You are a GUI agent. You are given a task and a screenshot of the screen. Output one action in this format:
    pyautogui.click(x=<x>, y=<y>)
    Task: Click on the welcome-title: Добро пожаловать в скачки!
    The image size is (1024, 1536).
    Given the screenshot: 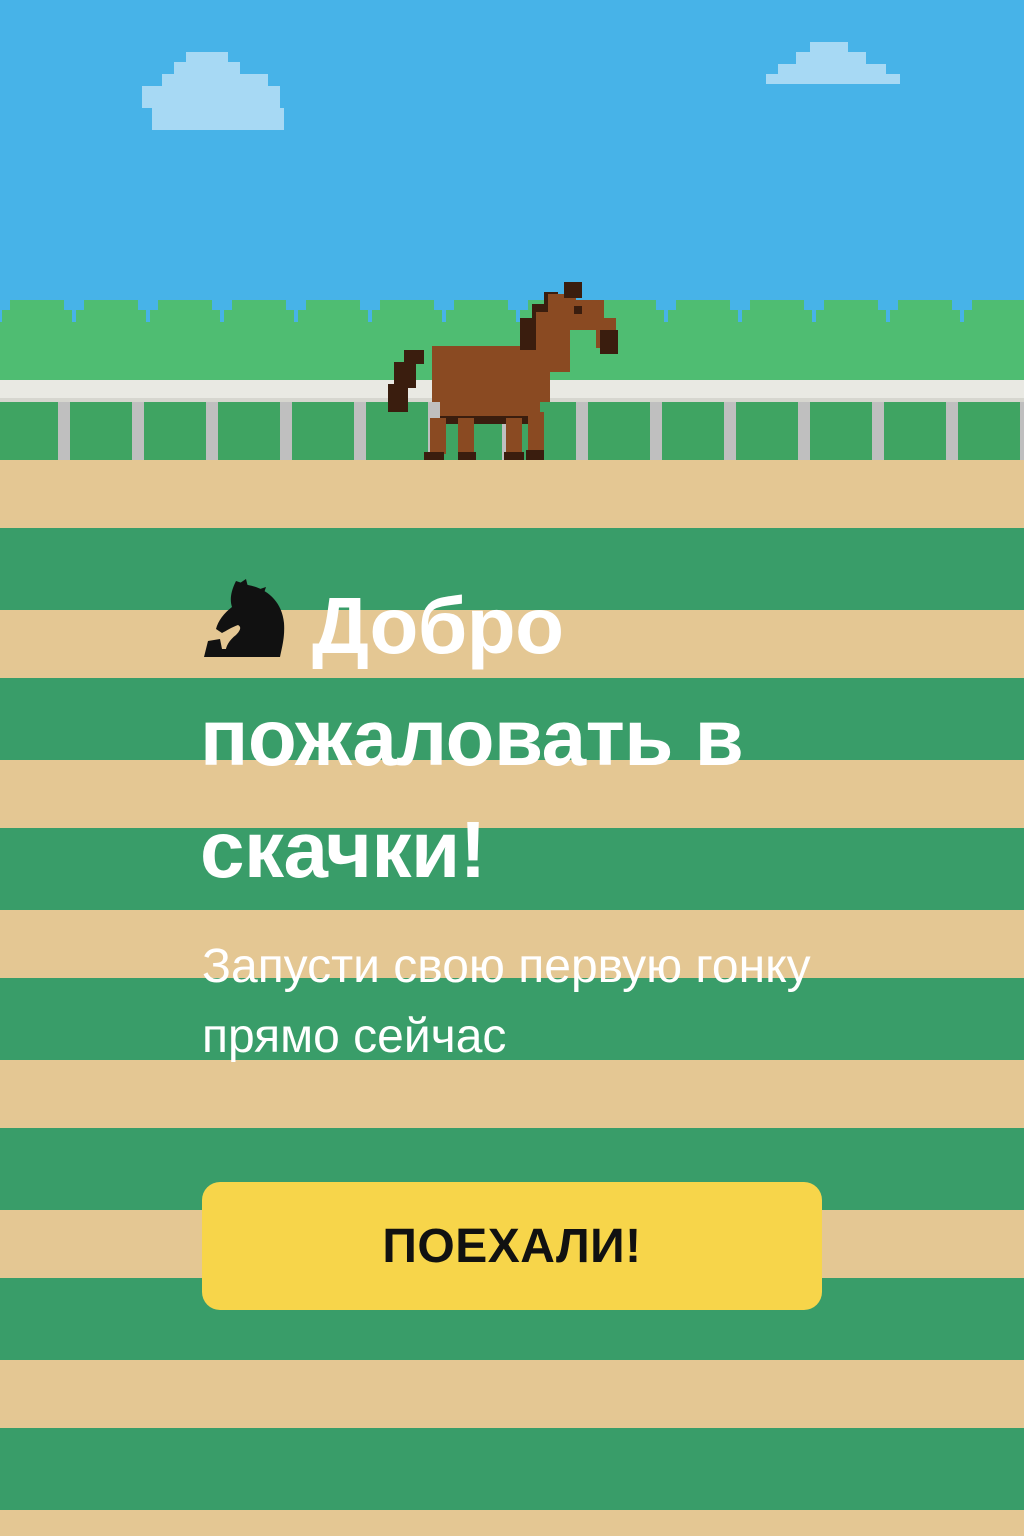 What is the action you would take?
    pyautogui.click(x=530, y=738)
    